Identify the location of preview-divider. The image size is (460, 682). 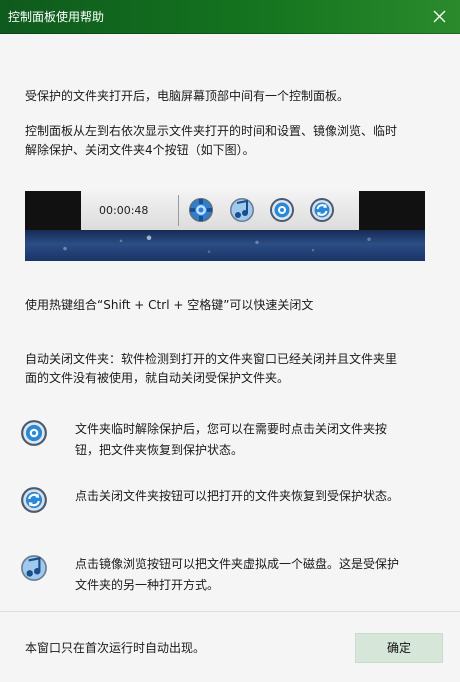
(178, 210).